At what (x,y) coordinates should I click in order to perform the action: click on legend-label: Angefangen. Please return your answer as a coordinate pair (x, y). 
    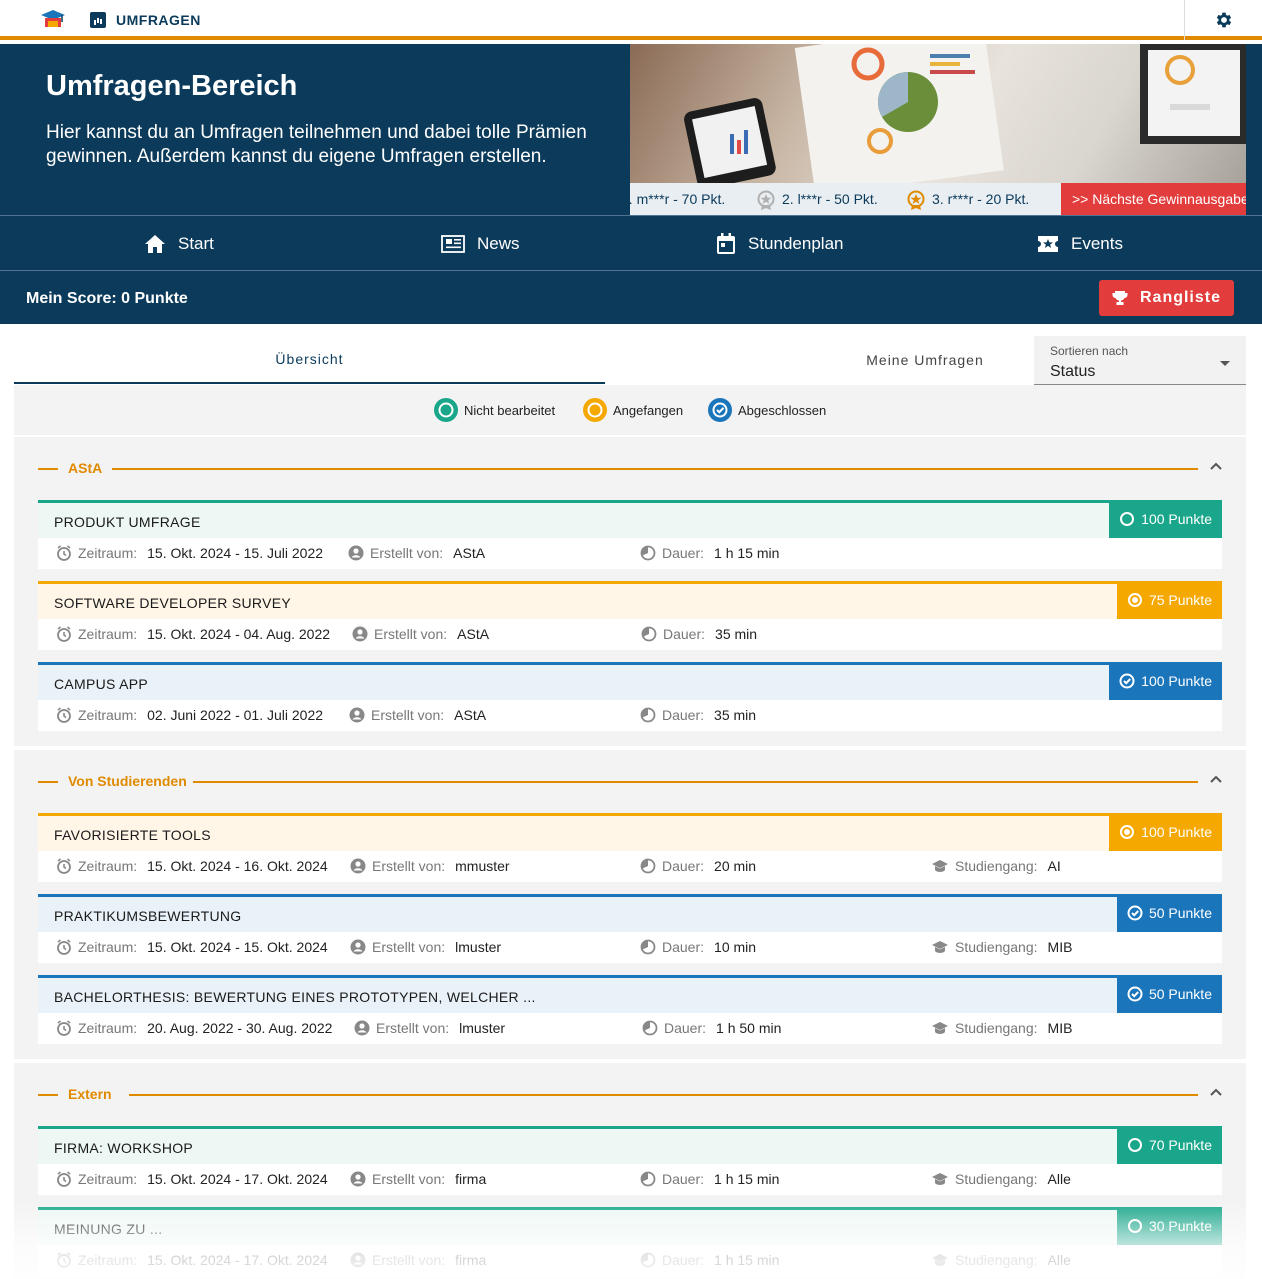
    Looking at the image, I should click on (648, 410).